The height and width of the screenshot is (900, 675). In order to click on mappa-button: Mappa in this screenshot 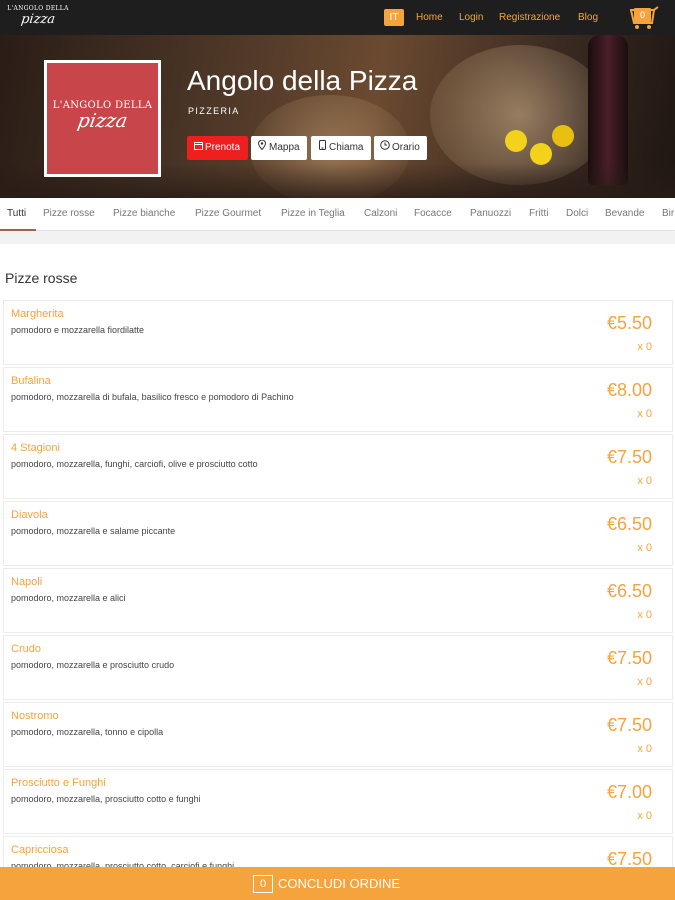, I will do `click(279, 148)`.